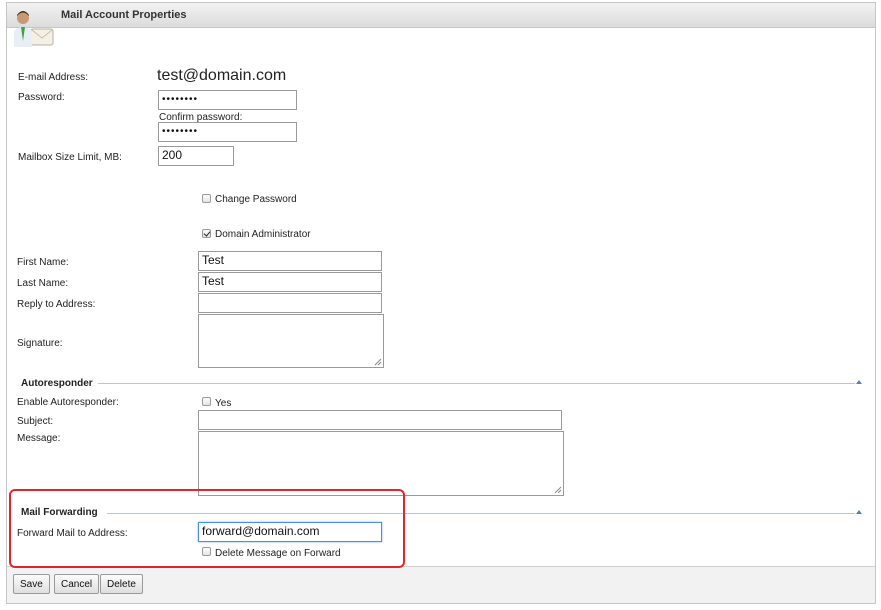 This screenshot has width=881, height=610. What do you see at coordinates (53, 77) in the screenshot?
I see `email-label: E-mail Address:` at bounding box center [53, 77].